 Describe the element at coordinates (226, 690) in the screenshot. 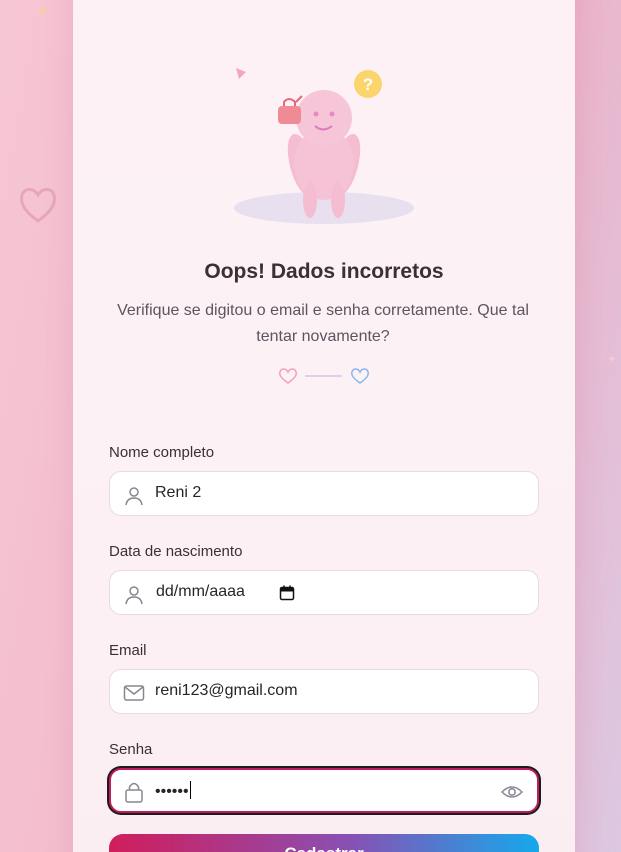

I see `email-value: reni123@gmail.com` at that location.